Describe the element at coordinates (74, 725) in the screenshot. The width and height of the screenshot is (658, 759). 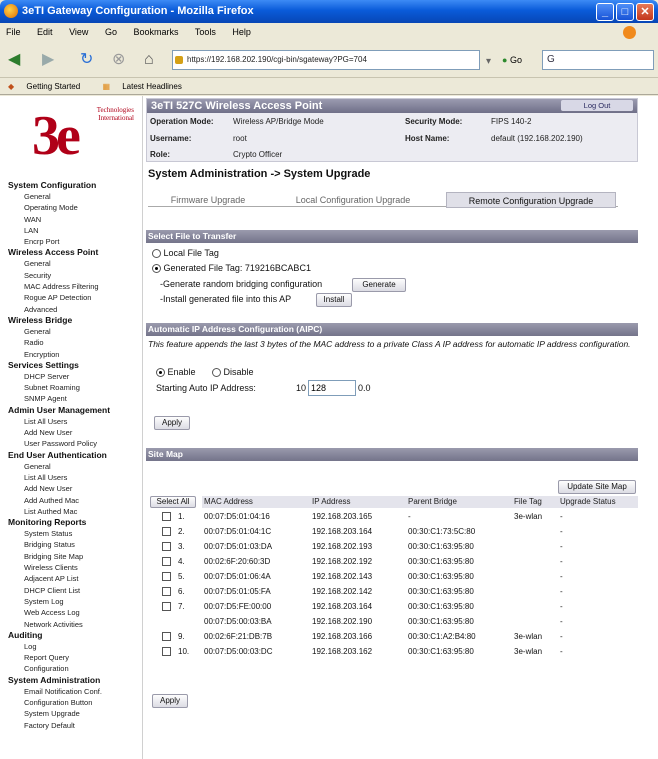
I see `sidebar-item: Factory Default` at that location.